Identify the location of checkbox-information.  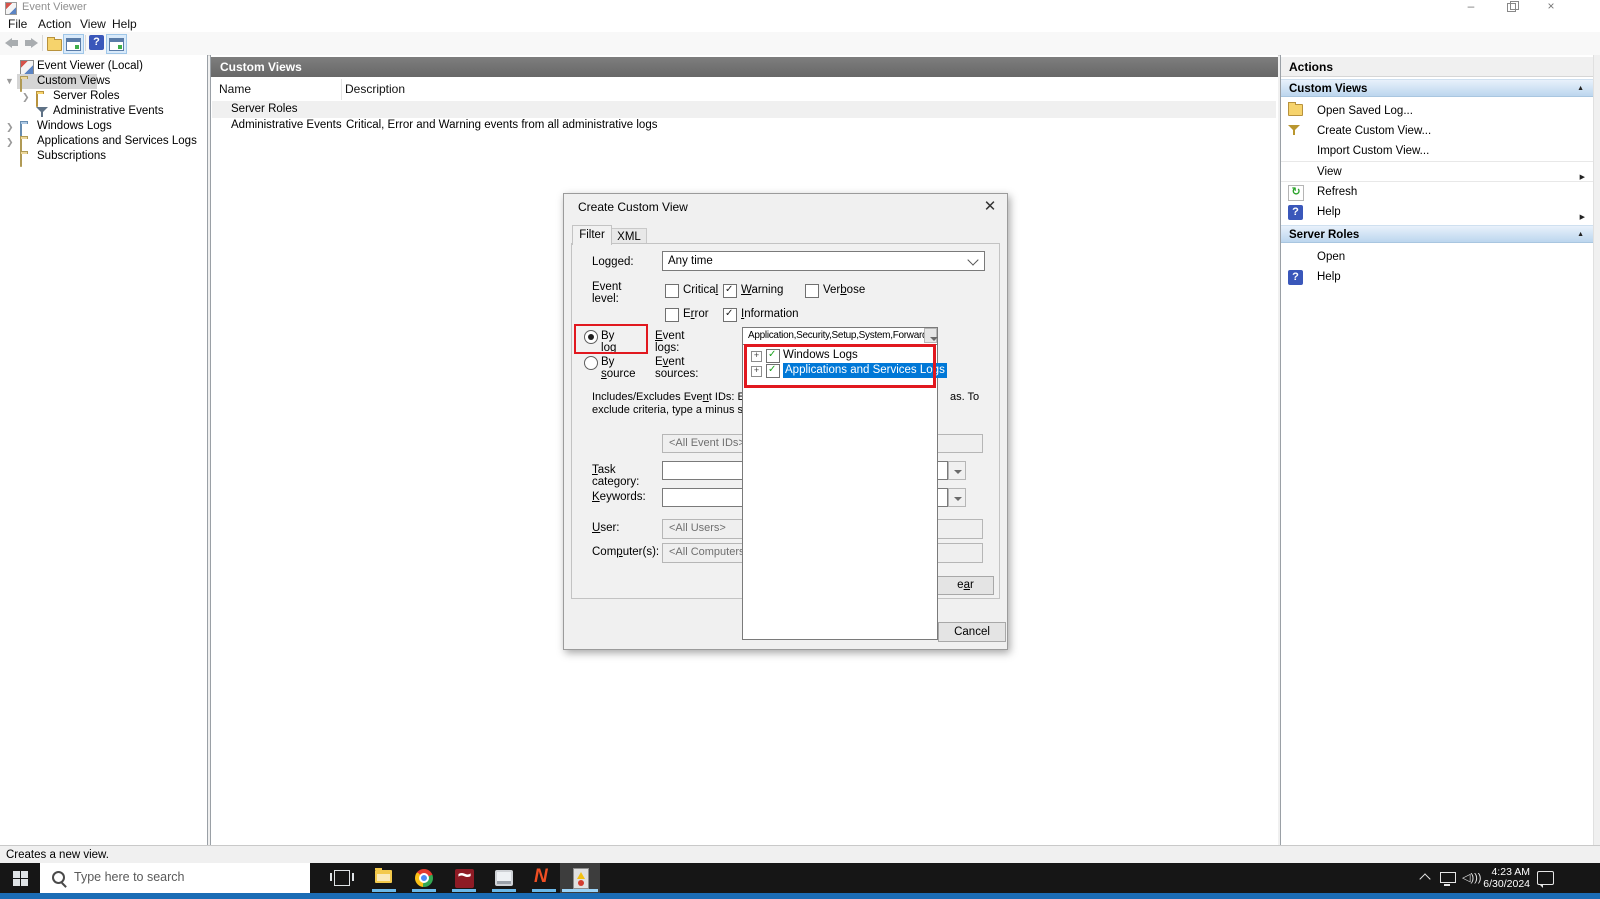
(730, 315).